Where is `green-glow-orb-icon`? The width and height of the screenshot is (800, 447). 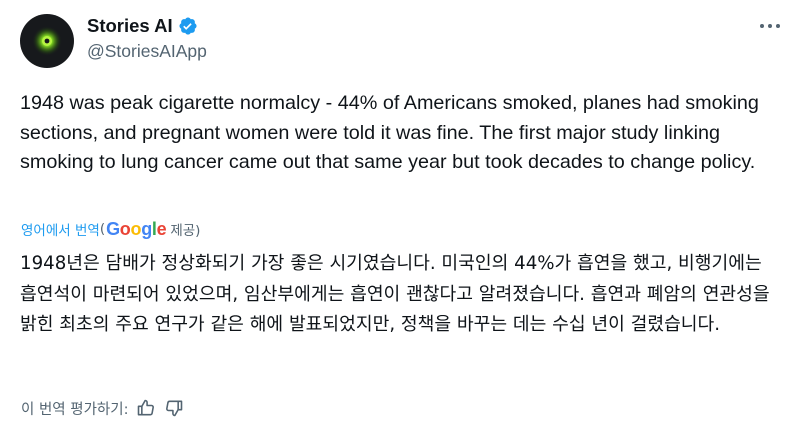
green-glow-orb-icon is located at coordinates (47, 41).